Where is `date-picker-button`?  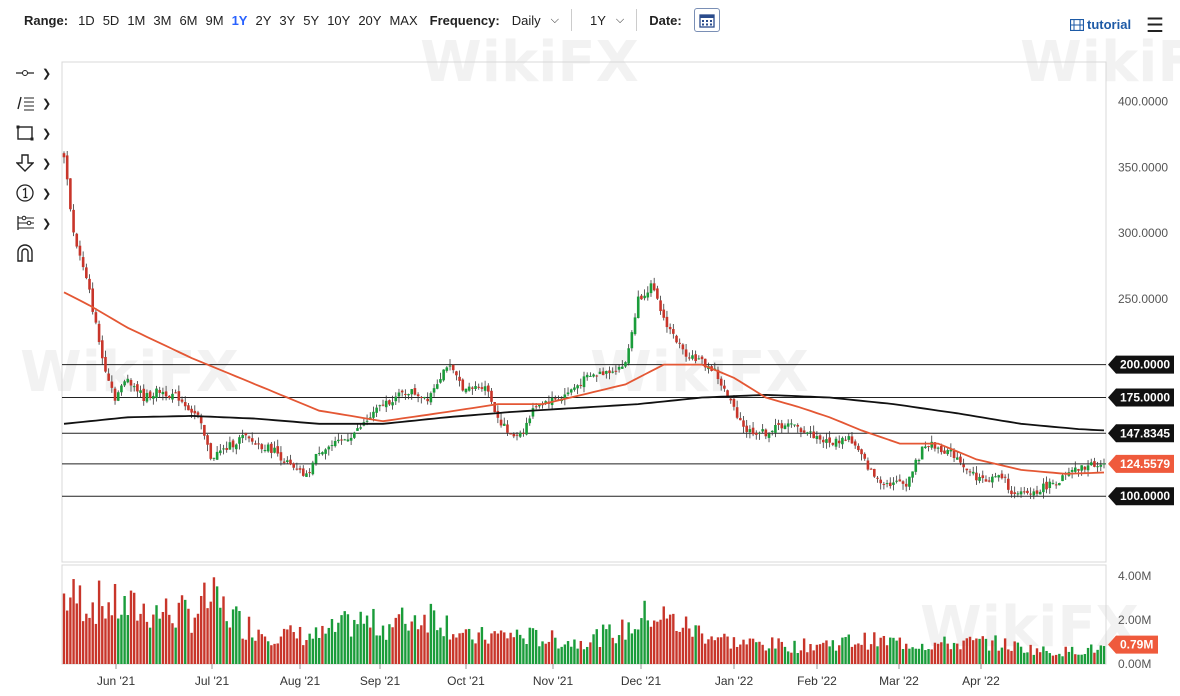
date-picker-button is located at coordinates (706, 20).